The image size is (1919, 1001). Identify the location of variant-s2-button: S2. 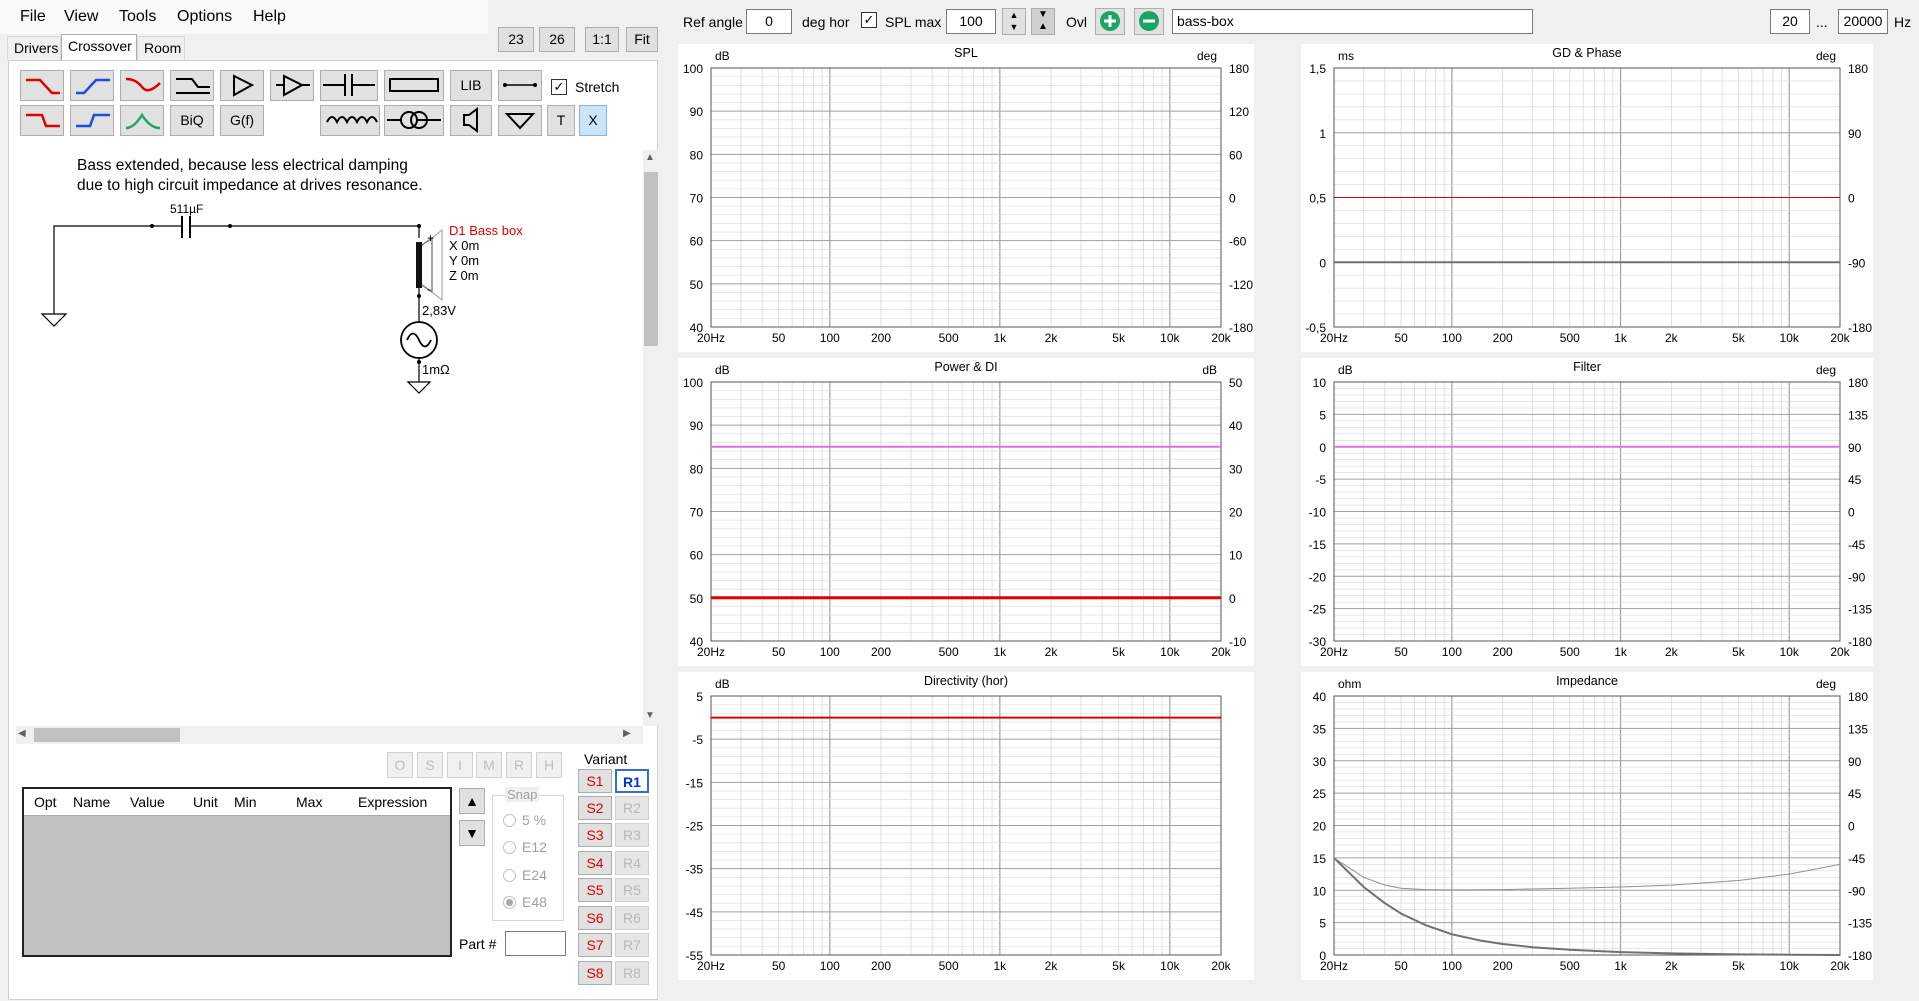
(595, 808).